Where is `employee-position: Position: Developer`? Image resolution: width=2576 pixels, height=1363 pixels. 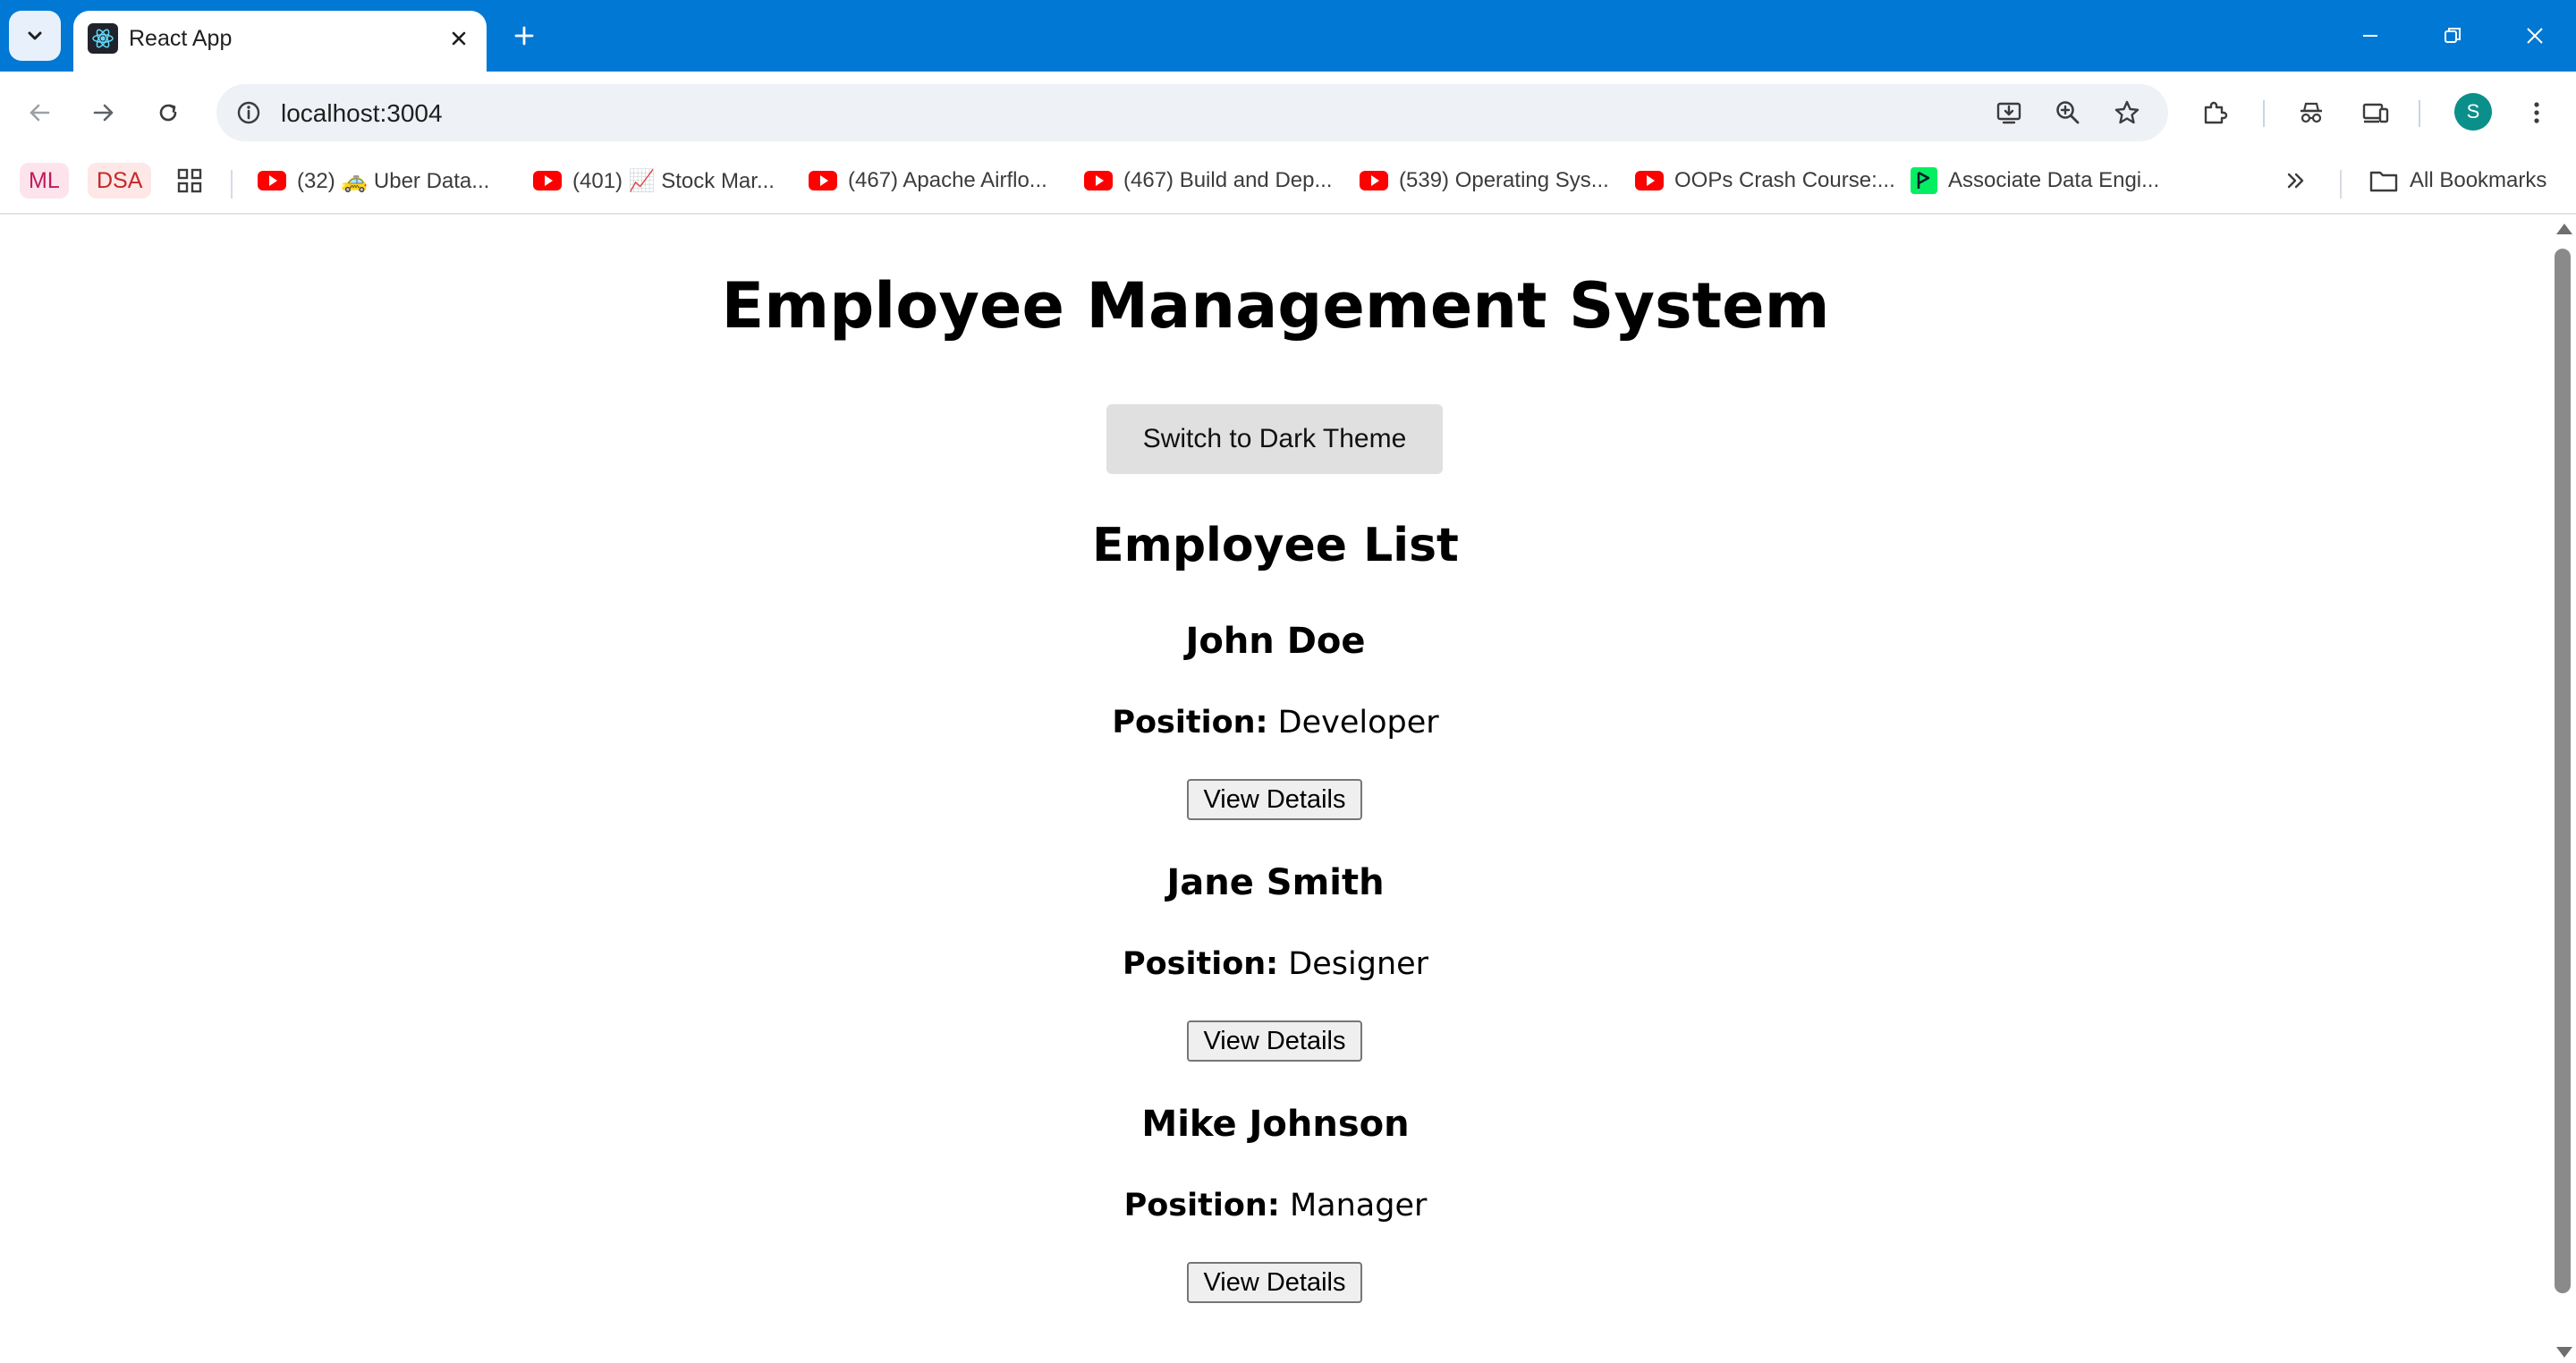 employee-position: Position: Developer is located at coordinates (1275, 722).